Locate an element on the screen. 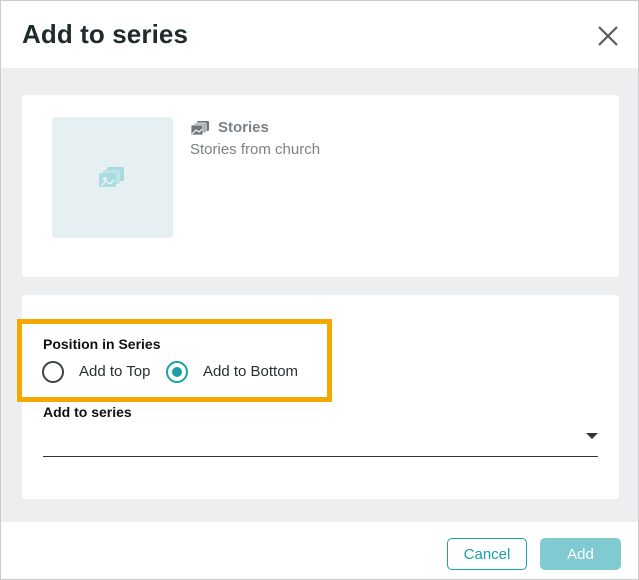  add-to-series-select is located at coordinates (320, 440).